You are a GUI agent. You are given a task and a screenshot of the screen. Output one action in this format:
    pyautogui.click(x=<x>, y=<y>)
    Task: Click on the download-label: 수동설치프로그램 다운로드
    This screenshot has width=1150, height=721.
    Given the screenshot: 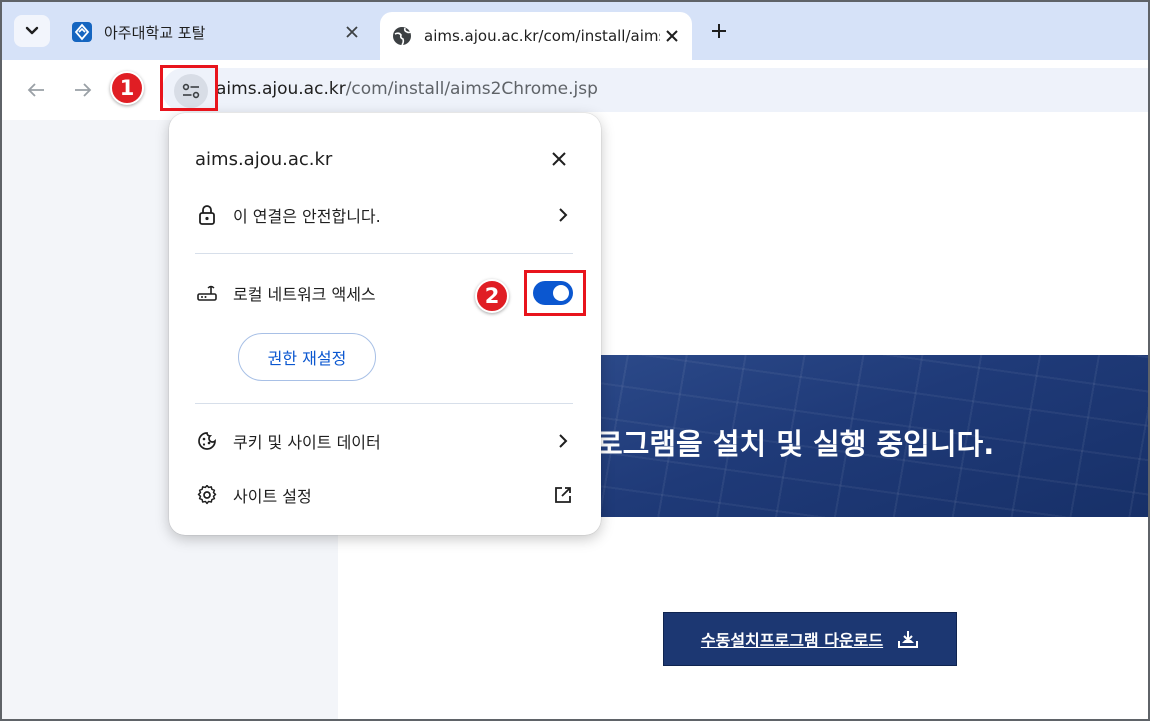 What is the action you would take?
    pyautogui.click(x=792, y=640)
    